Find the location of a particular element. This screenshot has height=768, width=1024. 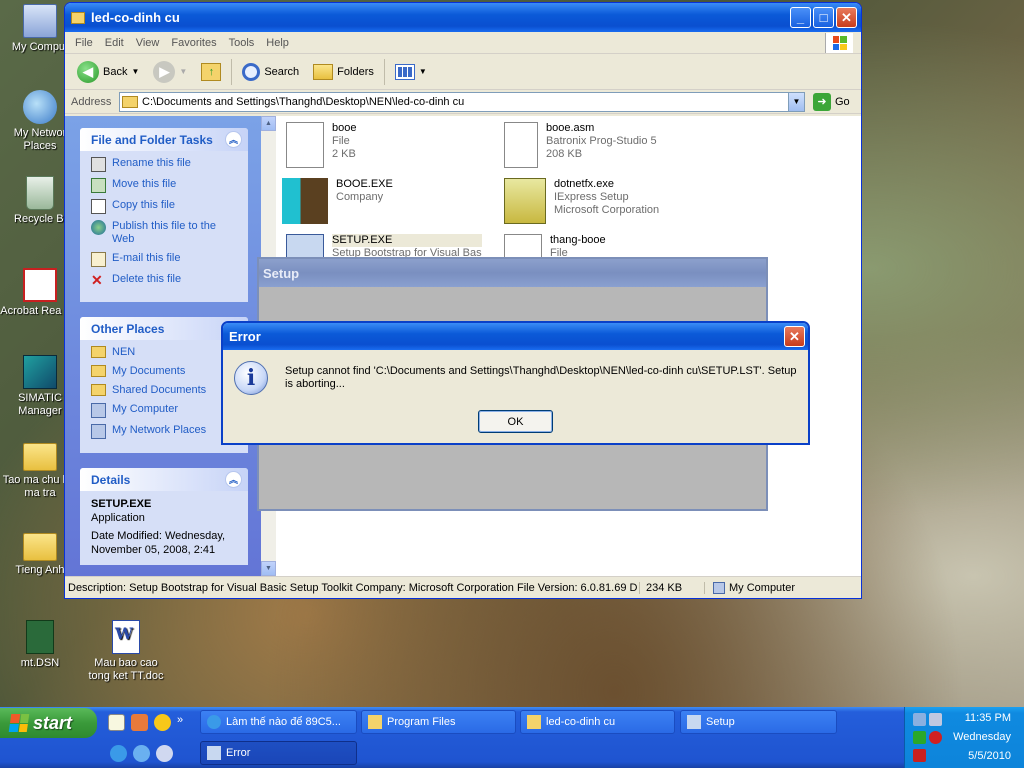

globe-icon is located at coordinates (98, 227).